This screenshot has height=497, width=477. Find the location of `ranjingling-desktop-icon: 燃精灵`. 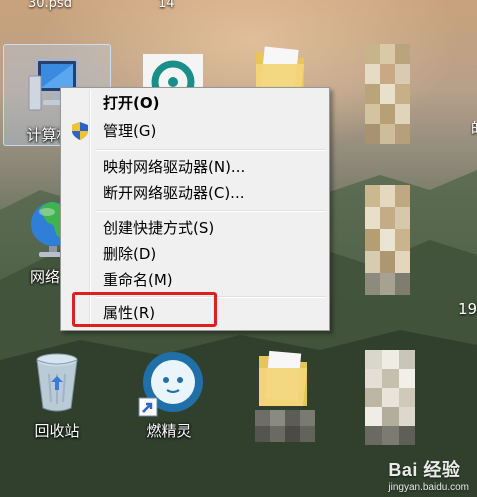

ranjingling-desktop-icon: 燃精灵 is located at coordinates (169, 395).